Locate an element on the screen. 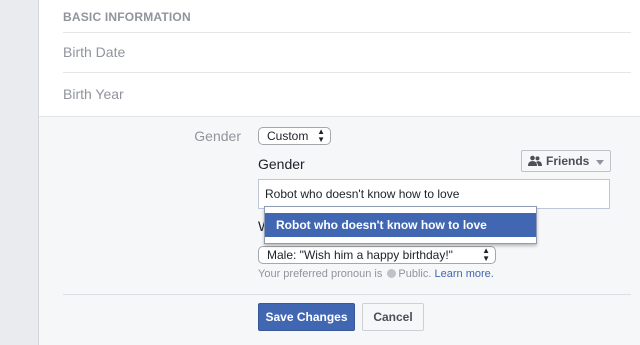 This screenshot has height=345, width=640. pronoun-select-value: Male: "Wish him a happy birthday!" is located at coordinates (360, 255).